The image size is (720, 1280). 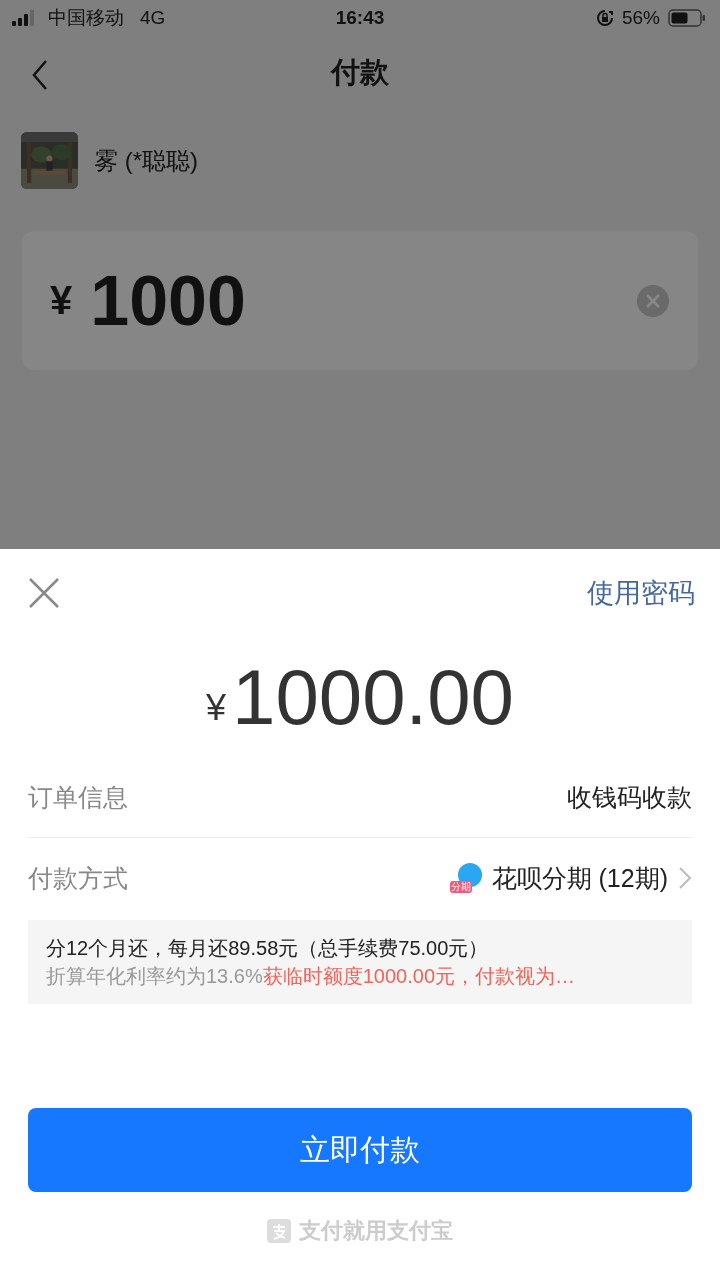 What do you see at coordinates (78, 878) in the screenshot?
I see `row-label: 付款方式` at bounding box center [78, 878].